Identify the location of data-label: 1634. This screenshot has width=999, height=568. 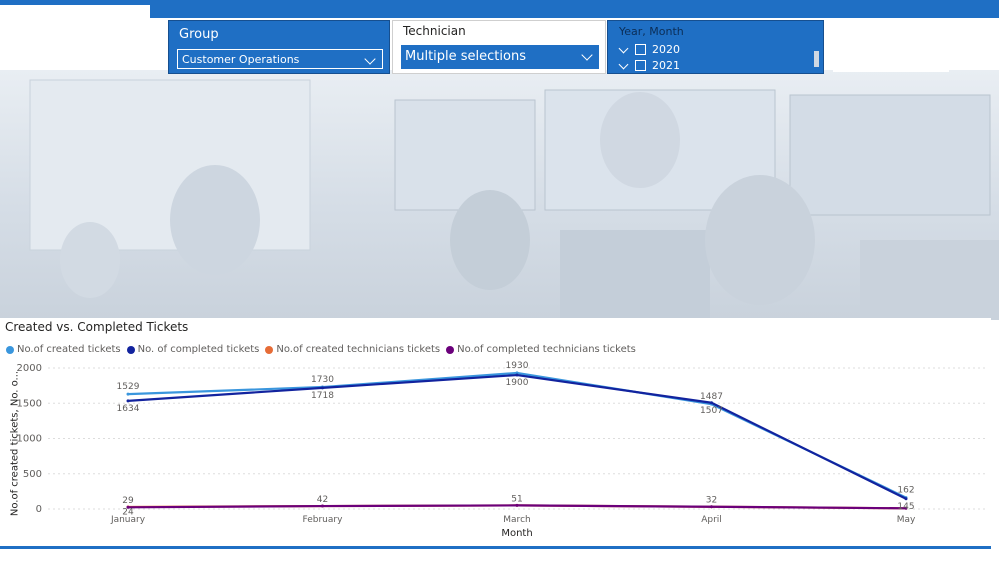
(128, 409).